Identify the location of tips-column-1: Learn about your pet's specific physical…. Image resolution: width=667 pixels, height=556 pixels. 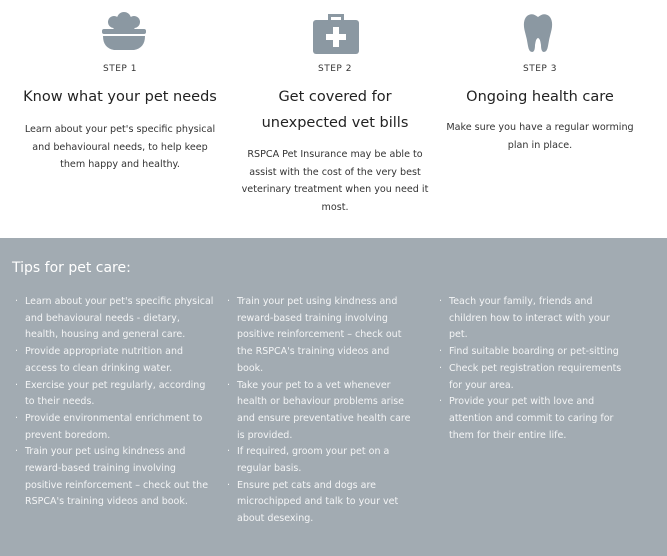
(115, 402).